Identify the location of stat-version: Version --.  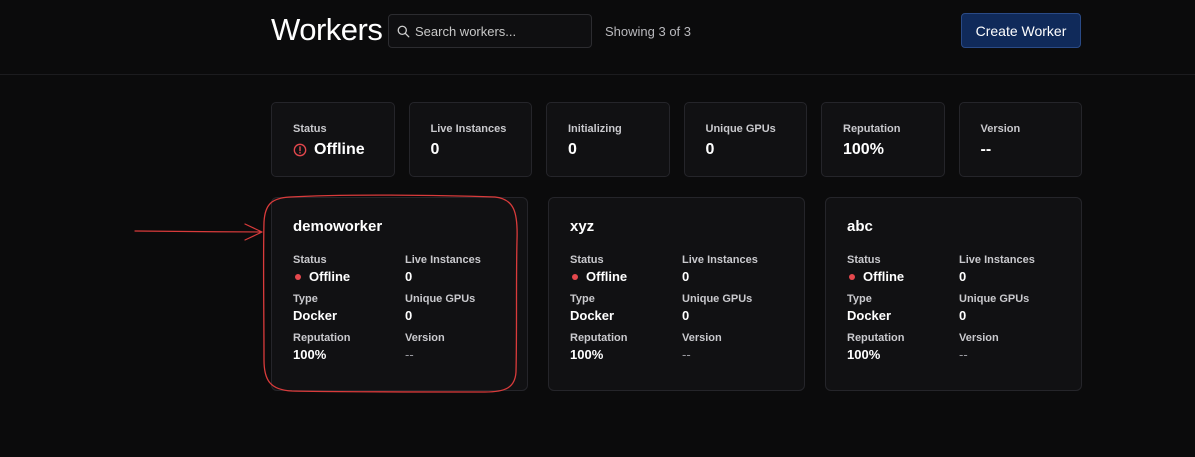
(1020, 139).